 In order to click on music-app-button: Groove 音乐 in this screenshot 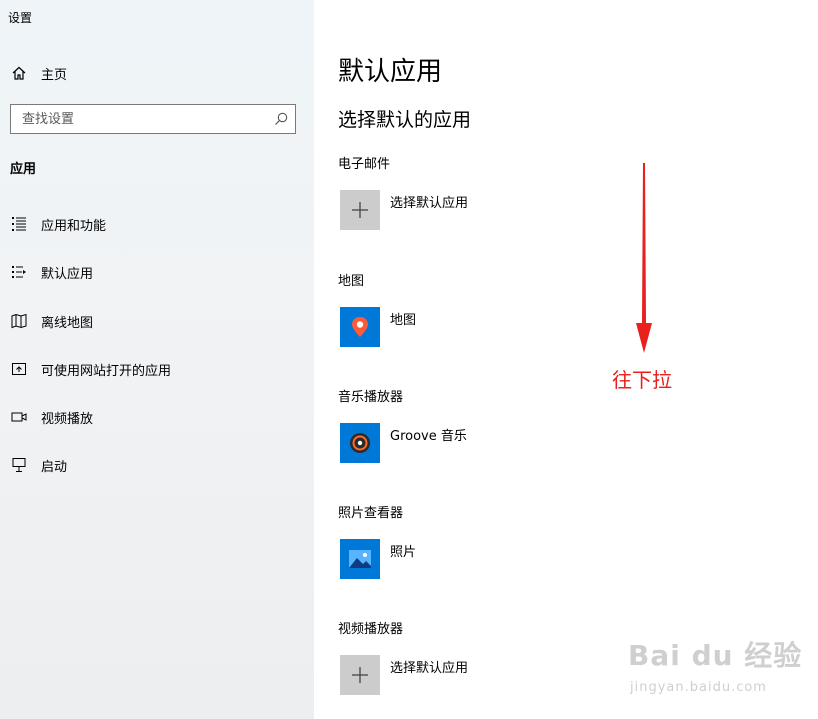, I will do `click(490, 443)`.